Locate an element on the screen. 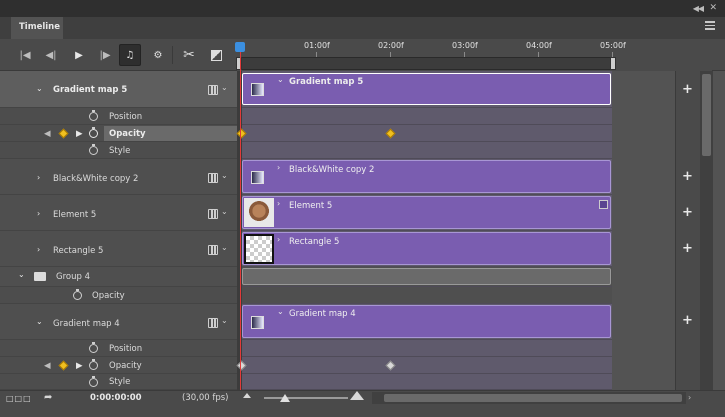 This screenshot has width=725, height=417. playhead-line is located at coordinates (240, 221).